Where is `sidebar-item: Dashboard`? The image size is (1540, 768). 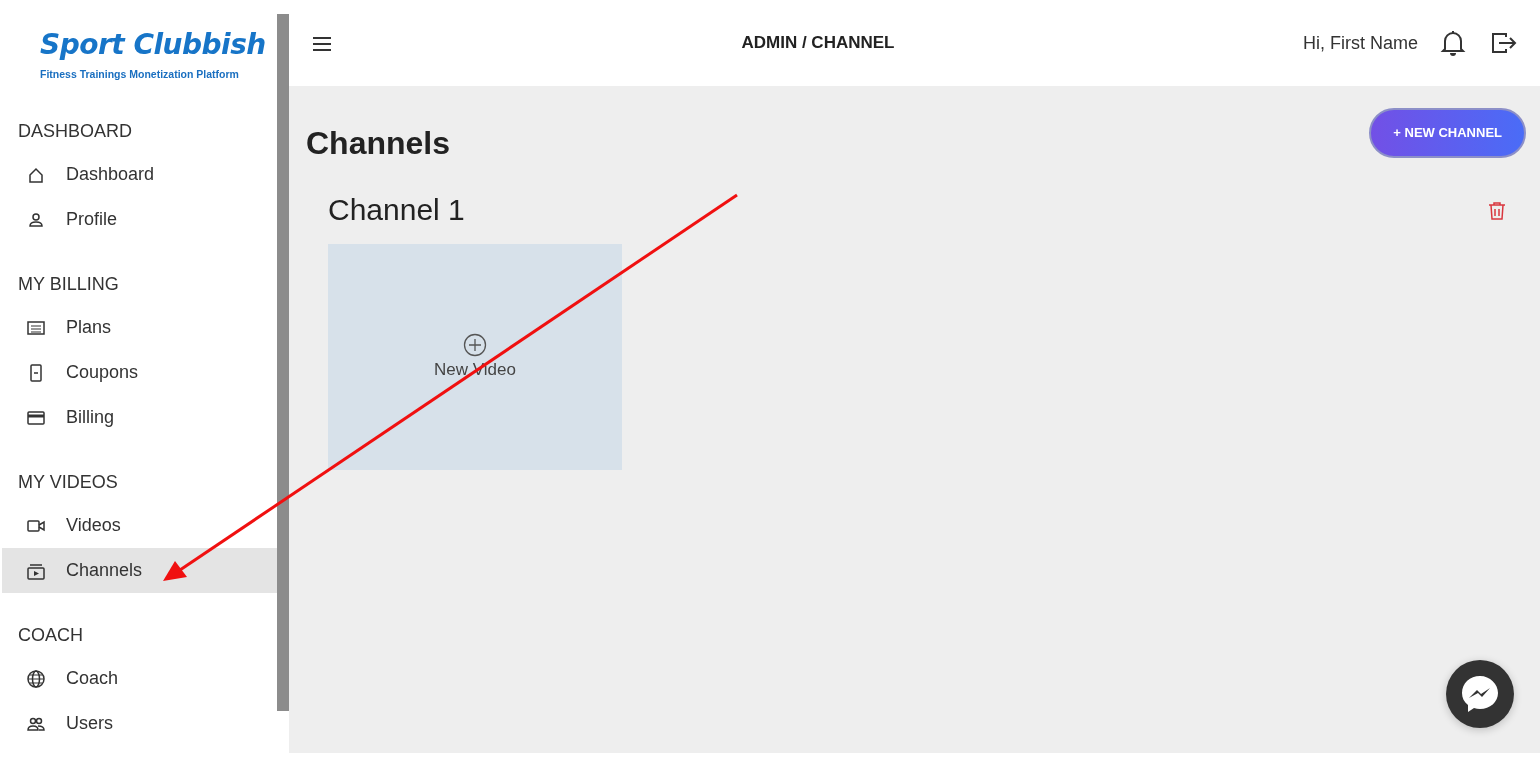
sidebar-item: Dashboard is located at coordinates (139, 174).